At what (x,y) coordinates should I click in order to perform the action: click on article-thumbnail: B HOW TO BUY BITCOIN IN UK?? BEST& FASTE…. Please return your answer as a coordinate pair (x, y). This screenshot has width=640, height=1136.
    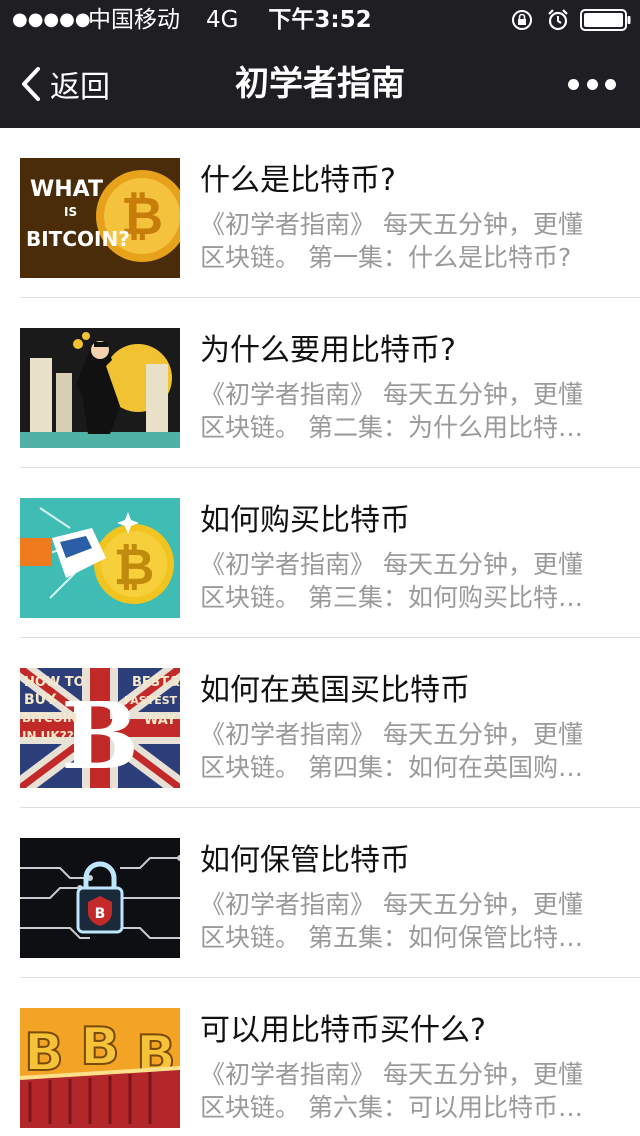
    Looking at the image, I should click on (100, 728).